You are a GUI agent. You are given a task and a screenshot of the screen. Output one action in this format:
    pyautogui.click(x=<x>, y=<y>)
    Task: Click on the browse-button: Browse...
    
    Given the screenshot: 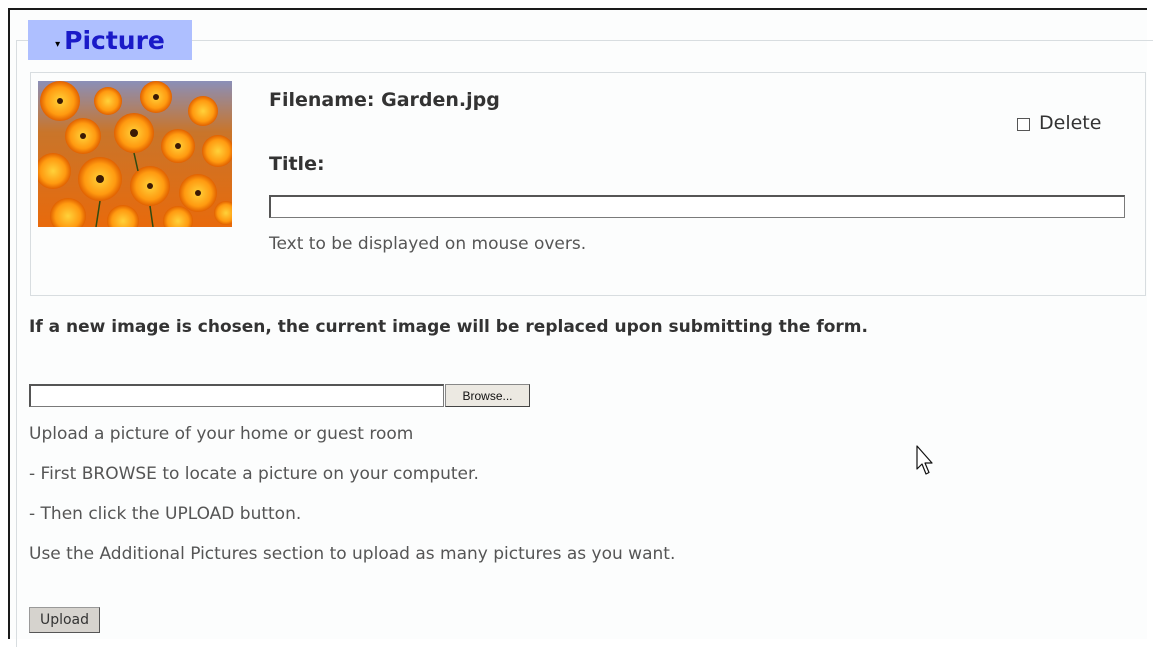 What is the action you would take?
    pyautogui.click(x=487, y=395)
    